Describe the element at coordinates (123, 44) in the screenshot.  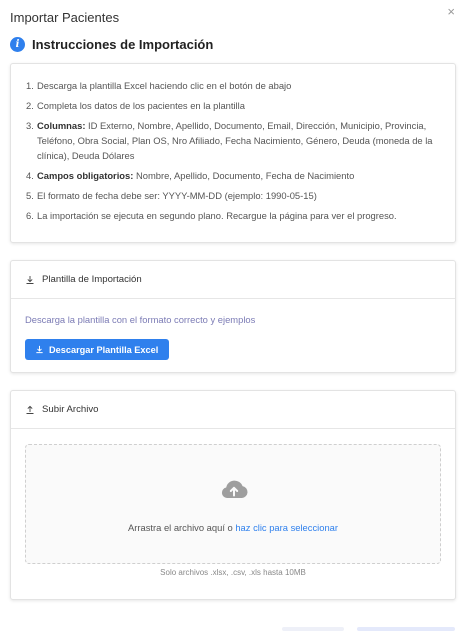
I see `instructions-title: Instrucciones de Importación` at that location.